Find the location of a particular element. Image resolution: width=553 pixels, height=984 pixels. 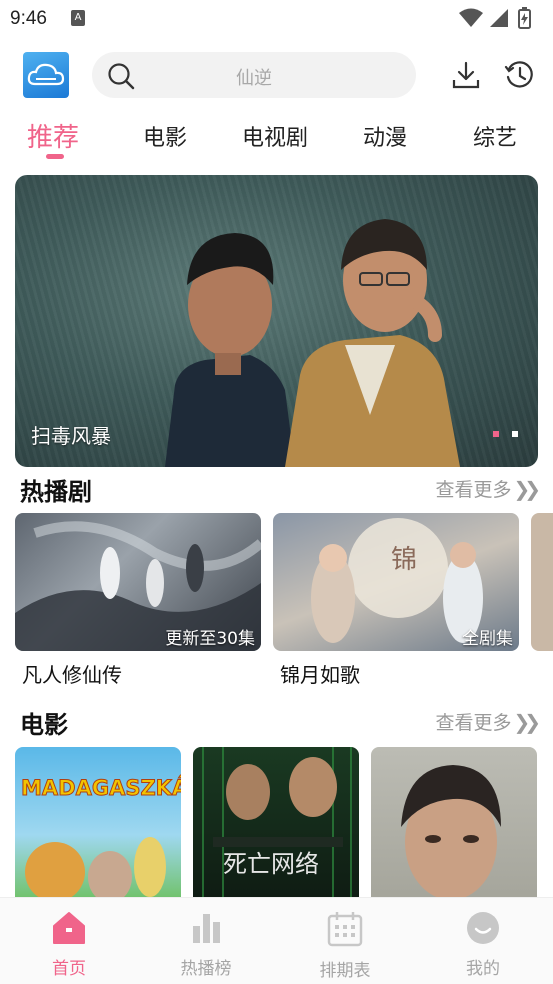

series-card: 更新至30集 is located at coordinates (138, 582).